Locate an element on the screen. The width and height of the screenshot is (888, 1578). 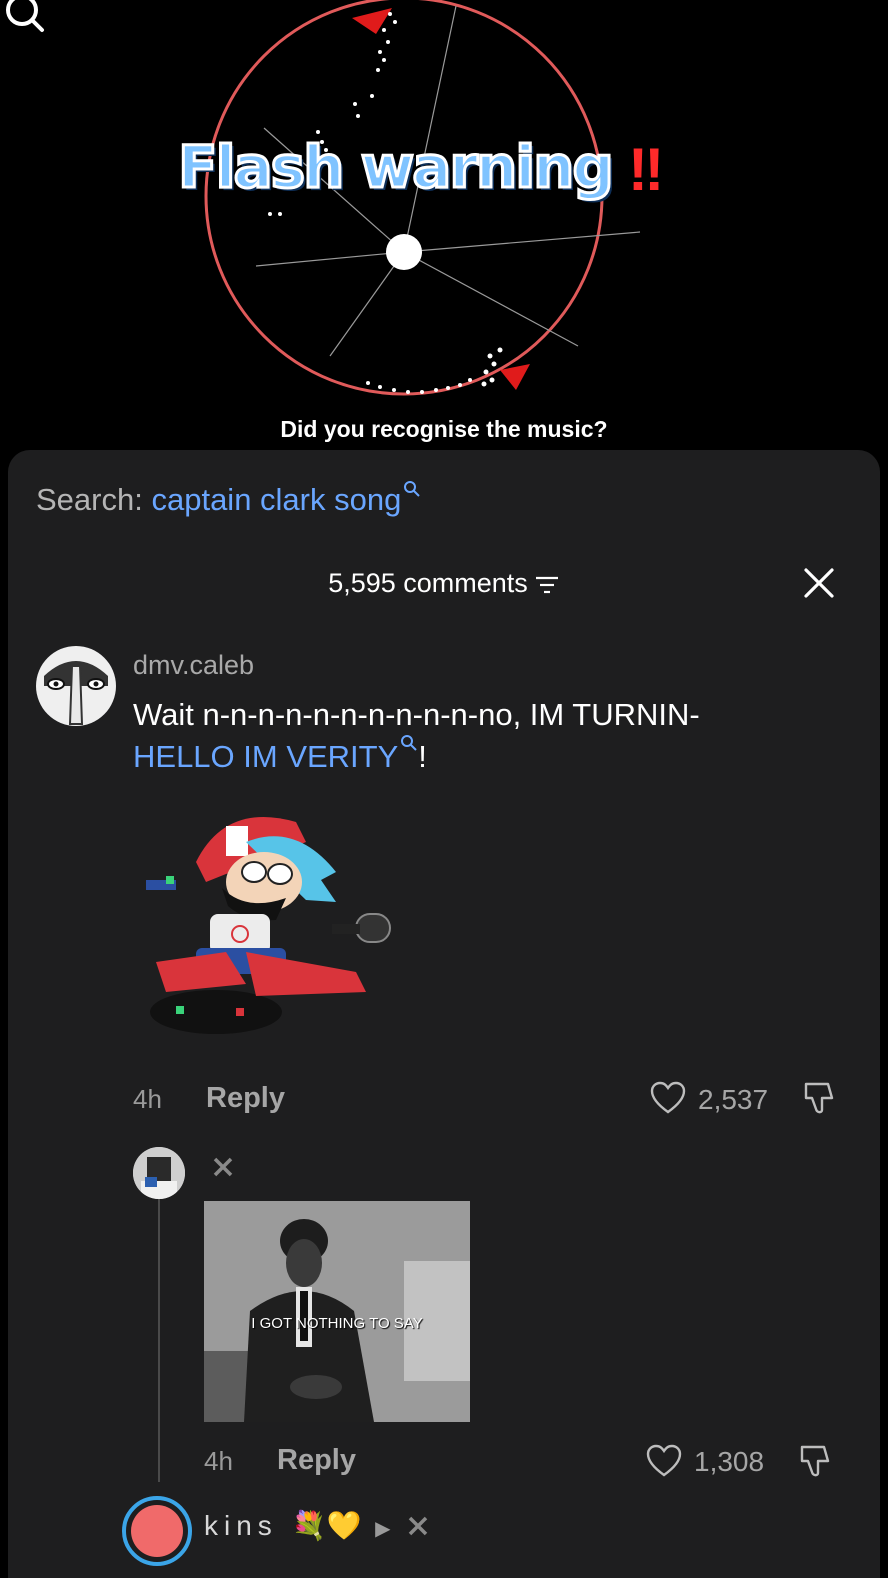
media-caption: I GOT NOTHING TO SAY is located at coordinates (337, 1323).